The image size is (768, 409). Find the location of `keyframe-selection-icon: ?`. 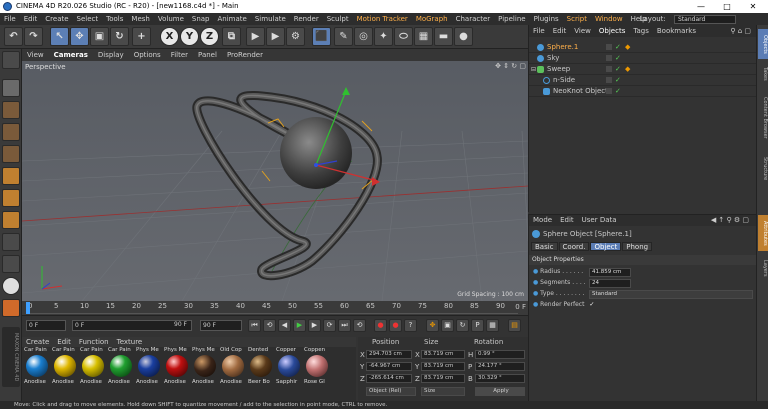

keyframe-selection-icon: ? is located at coordinates (410, 325).